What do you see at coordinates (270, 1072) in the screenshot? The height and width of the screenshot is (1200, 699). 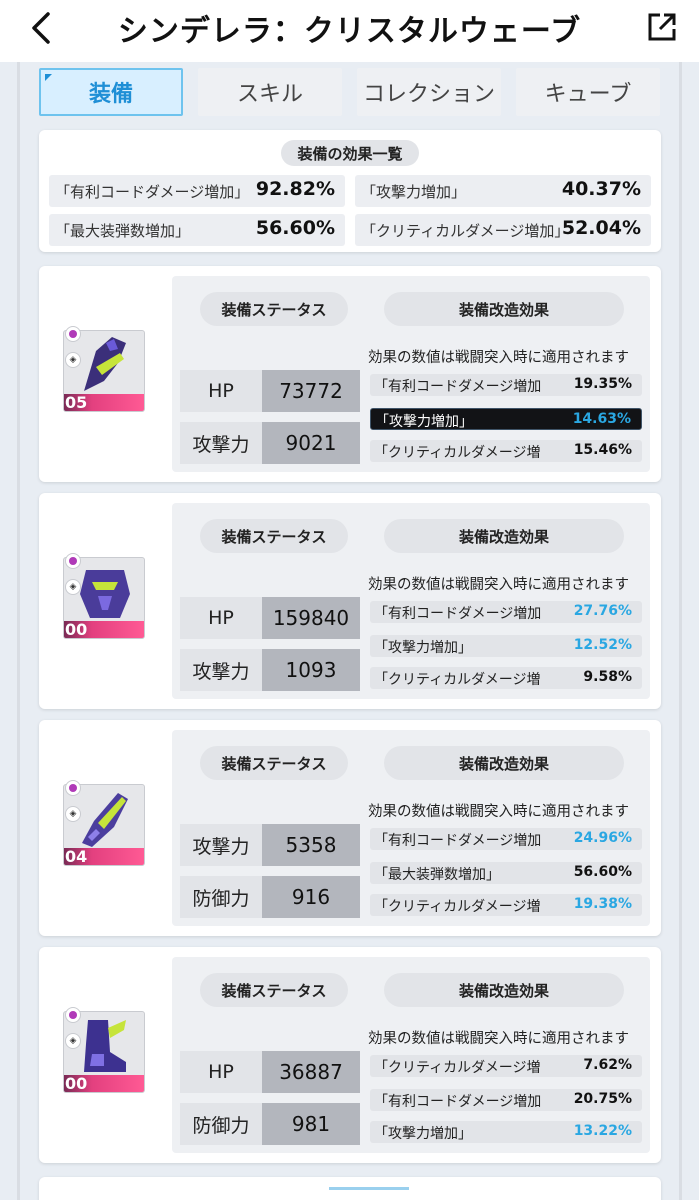 I see `stat-row: HP 36887` at bounding box center [270, 1072].